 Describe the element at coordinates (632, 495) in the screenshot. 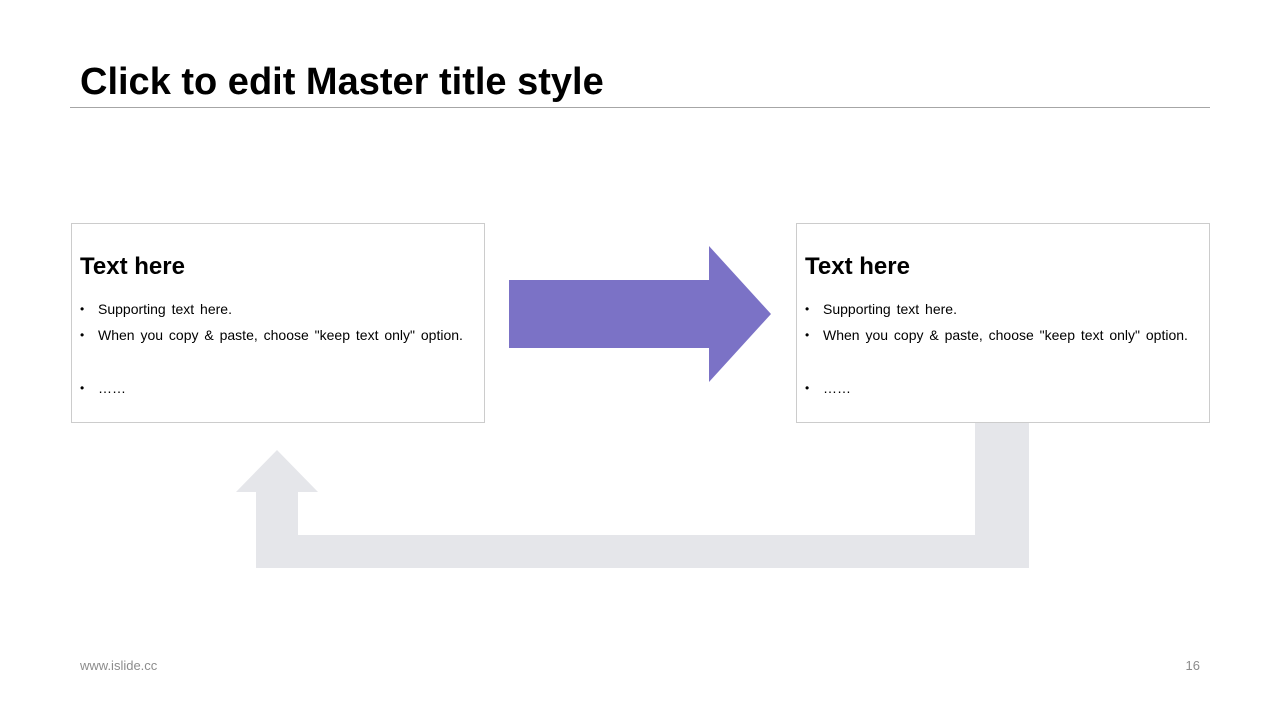

I see `arrow-up-loop-icon` at that location.